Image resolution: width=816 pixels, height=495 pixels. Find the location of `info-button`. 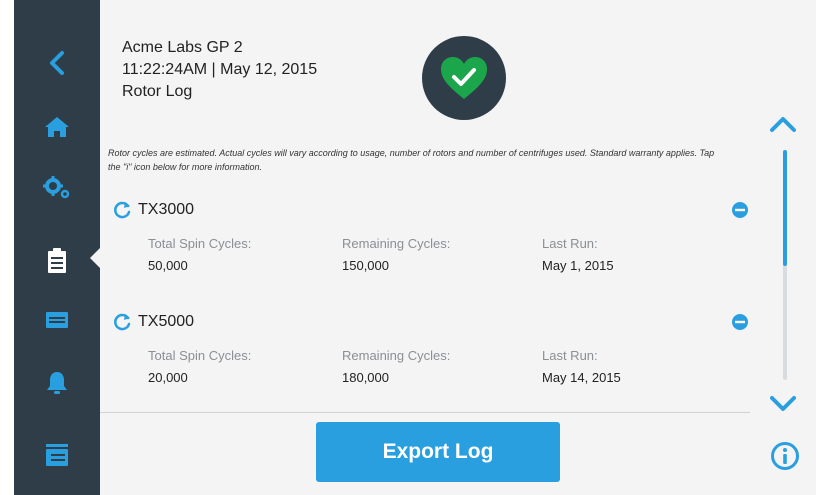

info-button is located at coordinates (785, 456).